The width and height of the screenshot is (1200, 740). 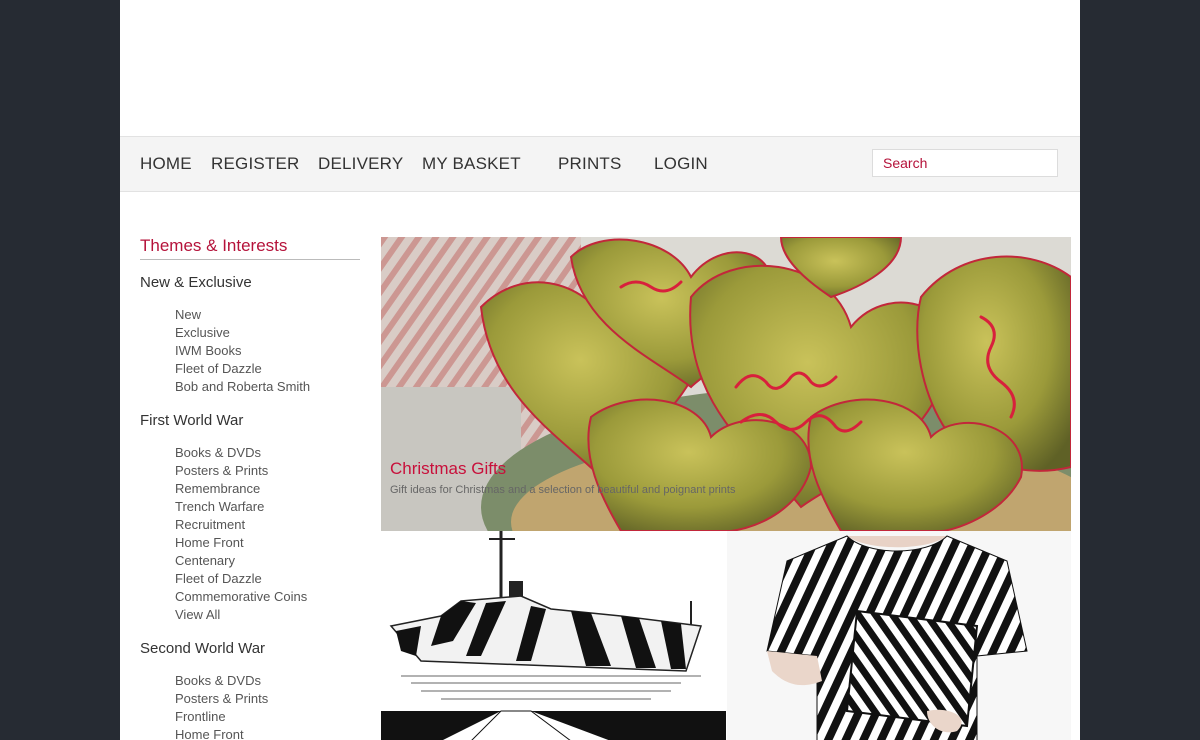 I want to click on sidebar-link-commemorative-coins: Commemorative Coins, so click(x=267, y=597).